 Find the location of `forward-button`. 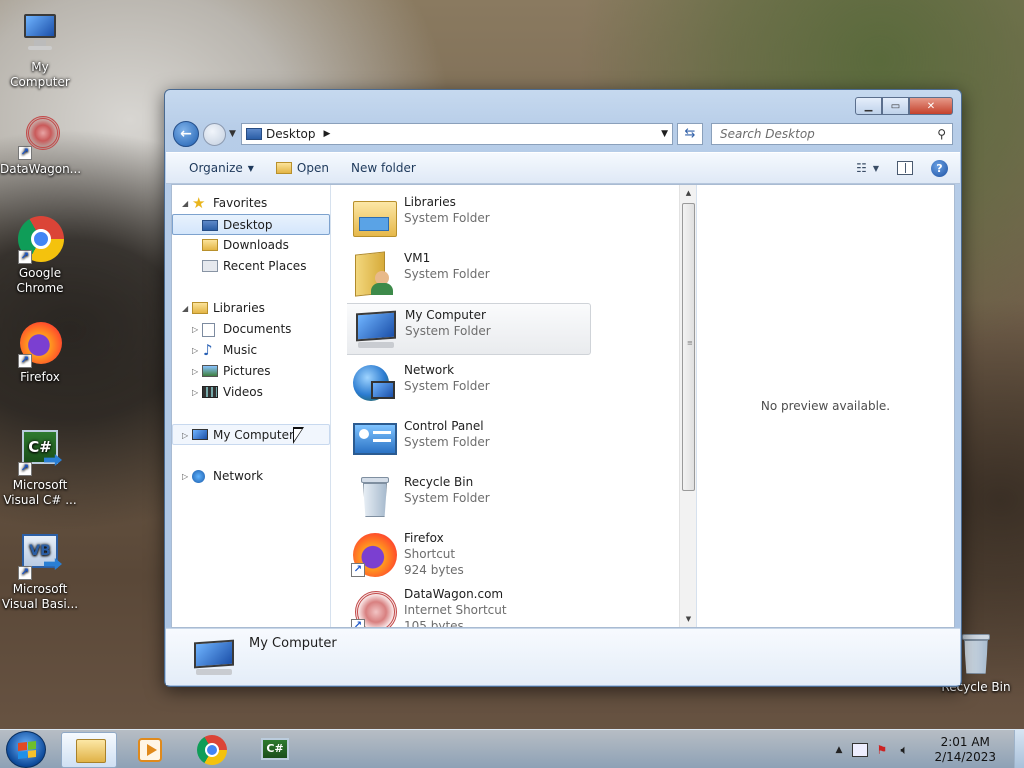

forward-button is located at coordinates (214, 134).